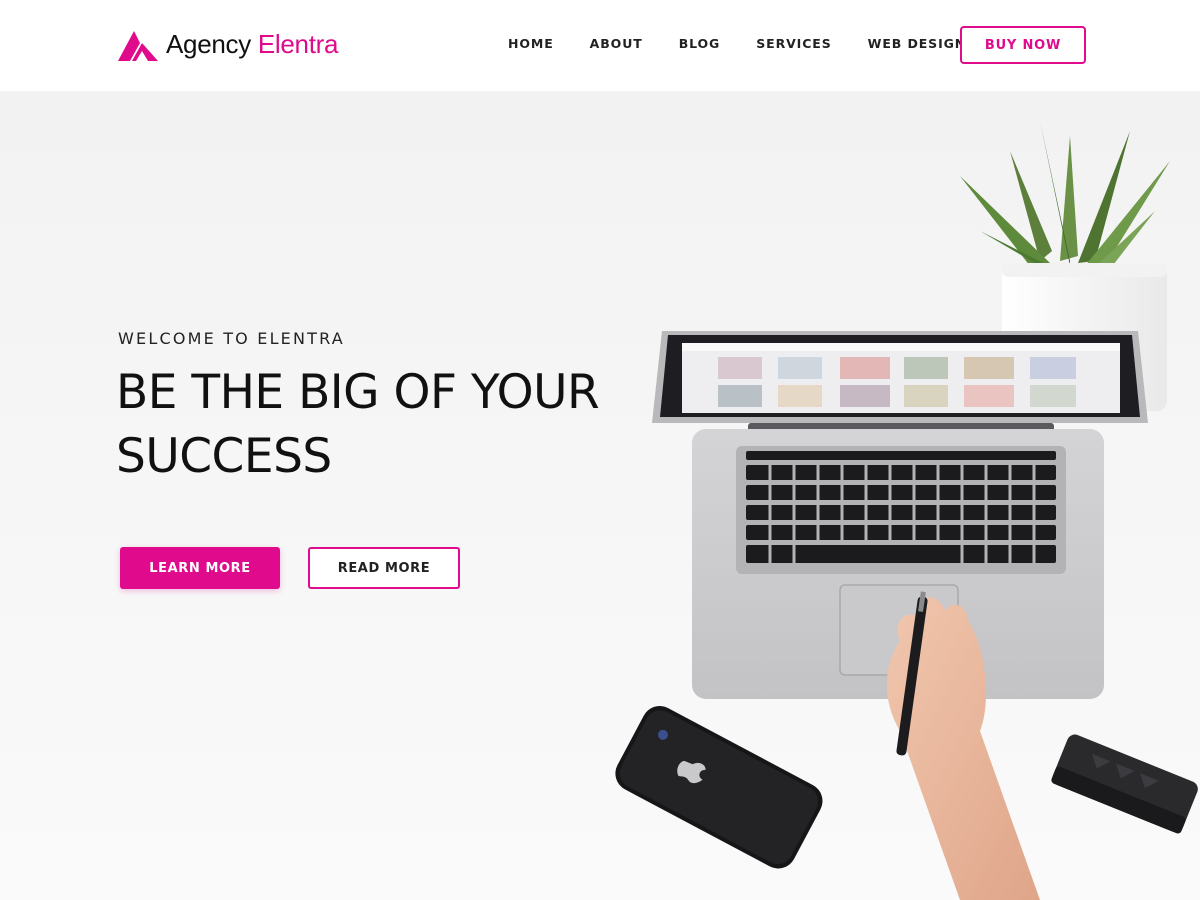  What do you see at coordinates (384, 568) in the screenshot?
I see `read-more-button: READ MORE` at bounding box center [384, 568].